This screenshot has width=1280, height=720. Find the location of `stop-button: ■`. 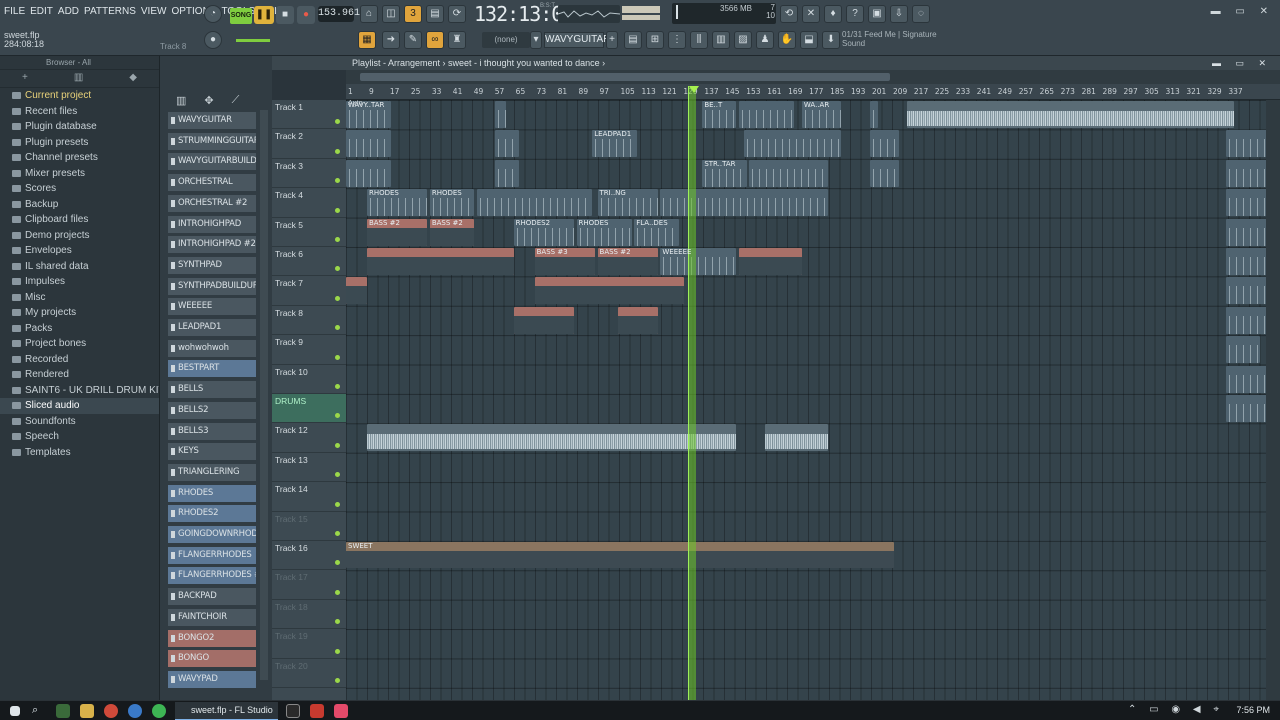

stop-button: ■ is located at coordinates (285, 15).